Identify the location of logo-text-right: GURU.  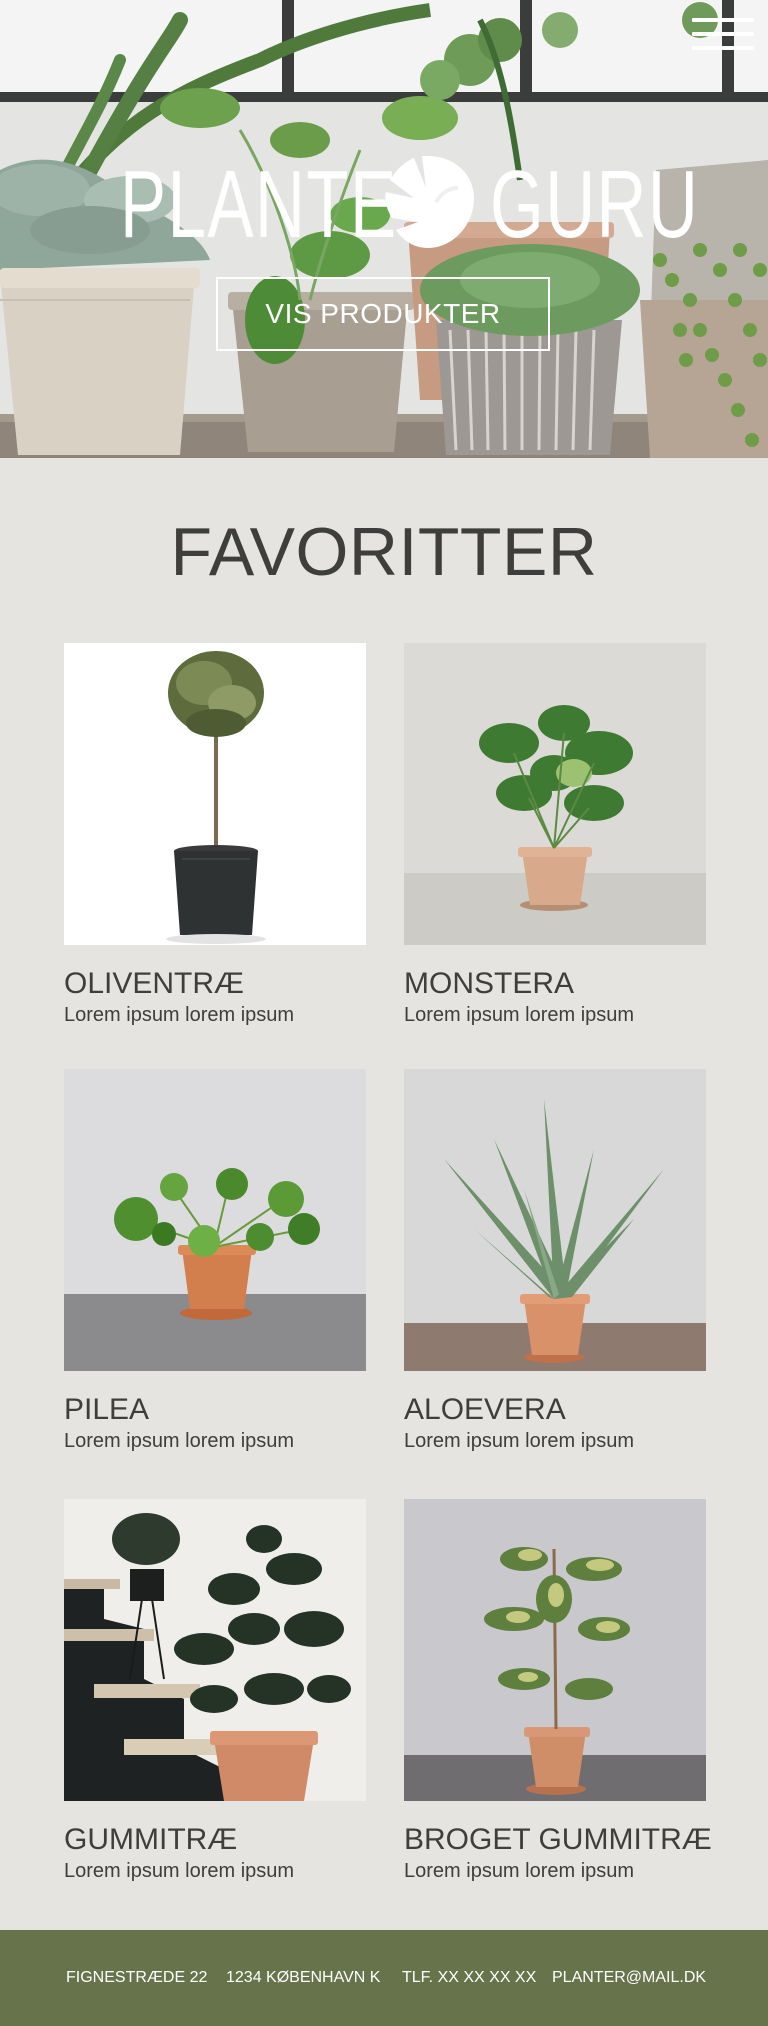
(595, 204).